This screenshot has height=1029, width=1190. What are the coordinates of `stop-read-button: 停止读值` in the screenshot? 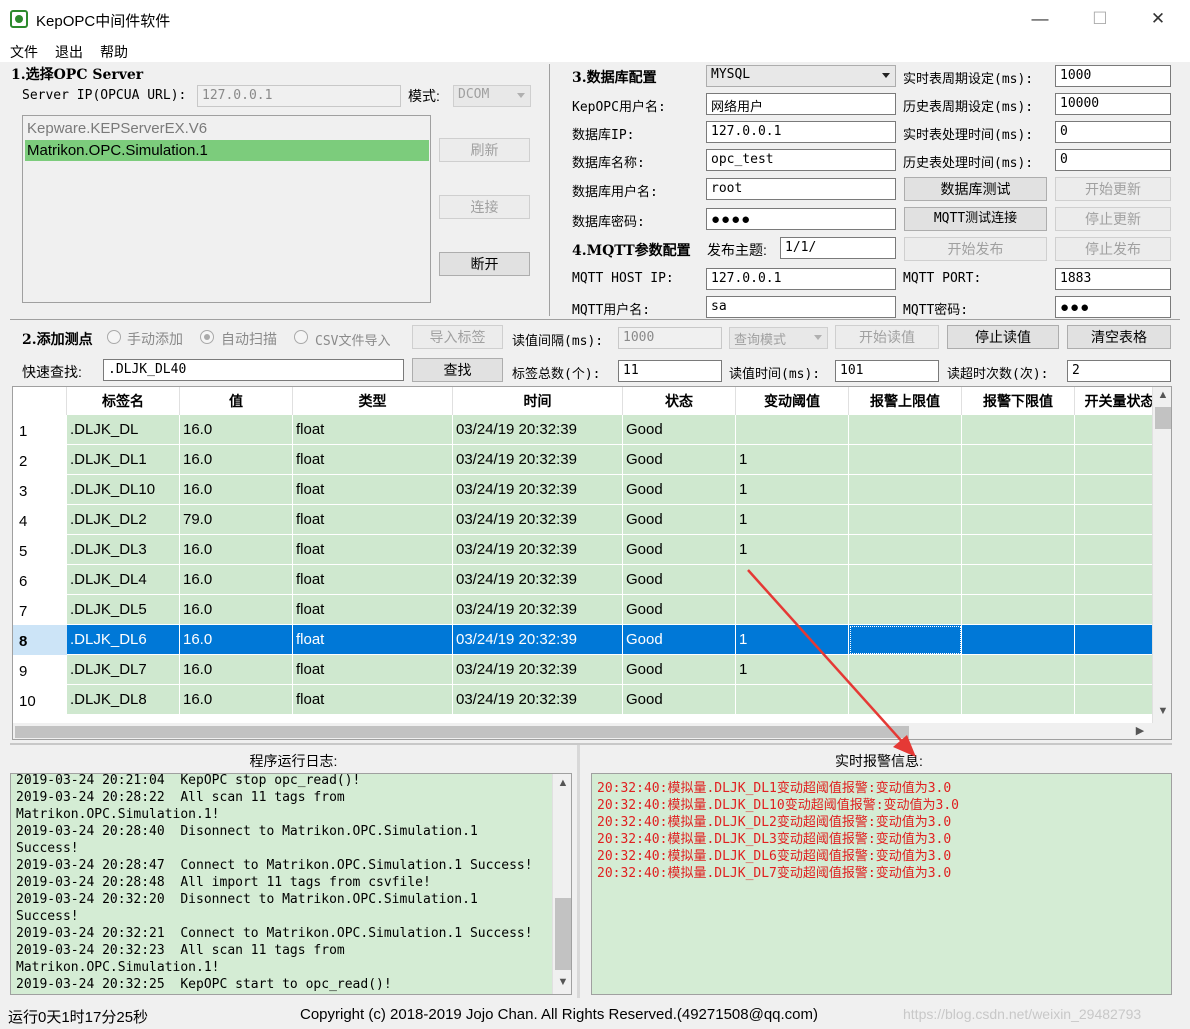 It's located at (1003, 337).